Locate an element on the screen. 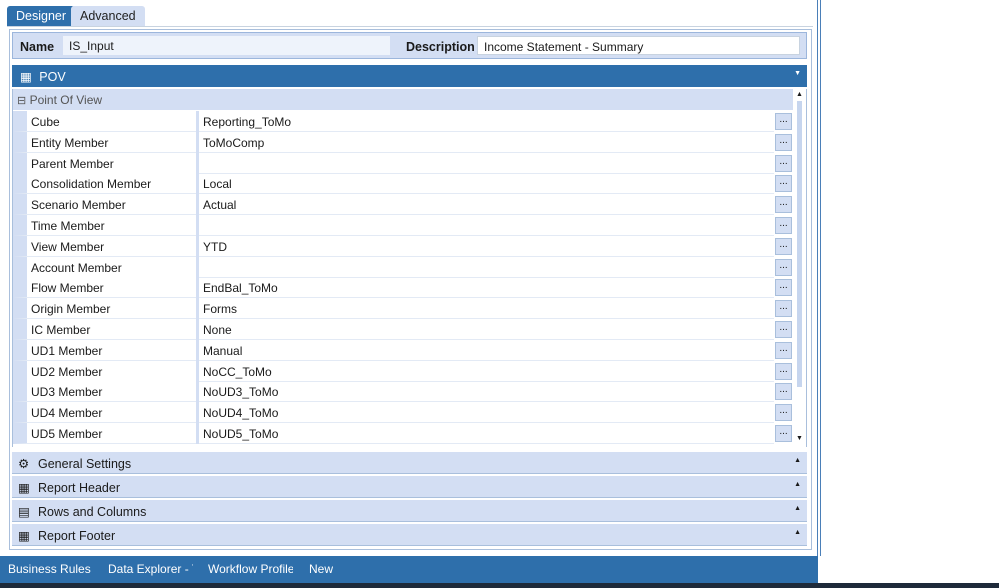 This screenshot has width=999, height=588. property-label: View Member is located at coordinates (104, 246).